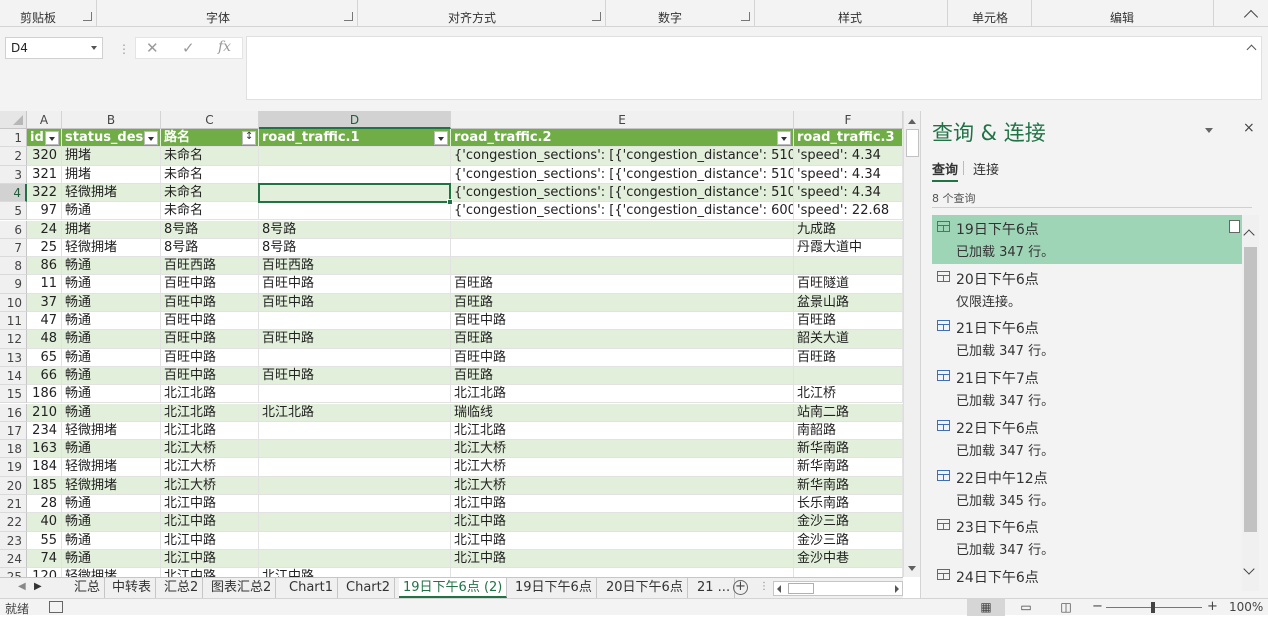  I want to click on row-header: 19, so click(13, 467).